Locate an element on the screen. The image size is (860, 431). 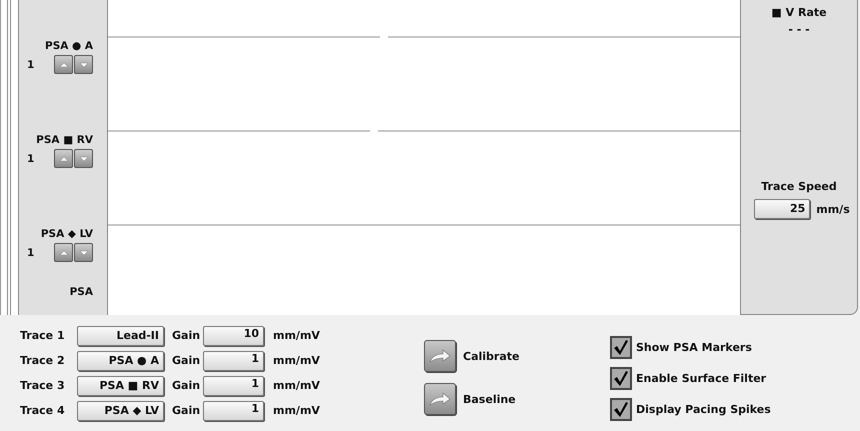
option-label: Show PSA Markers is located at coordinates (694, 347).